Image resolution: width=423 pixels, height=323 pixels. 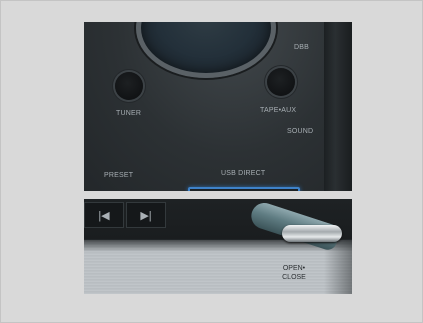 What do you see at coordinates (281, 82) in the screenshot?
I see `tape-aux-button` at bounding box center [281, 82].